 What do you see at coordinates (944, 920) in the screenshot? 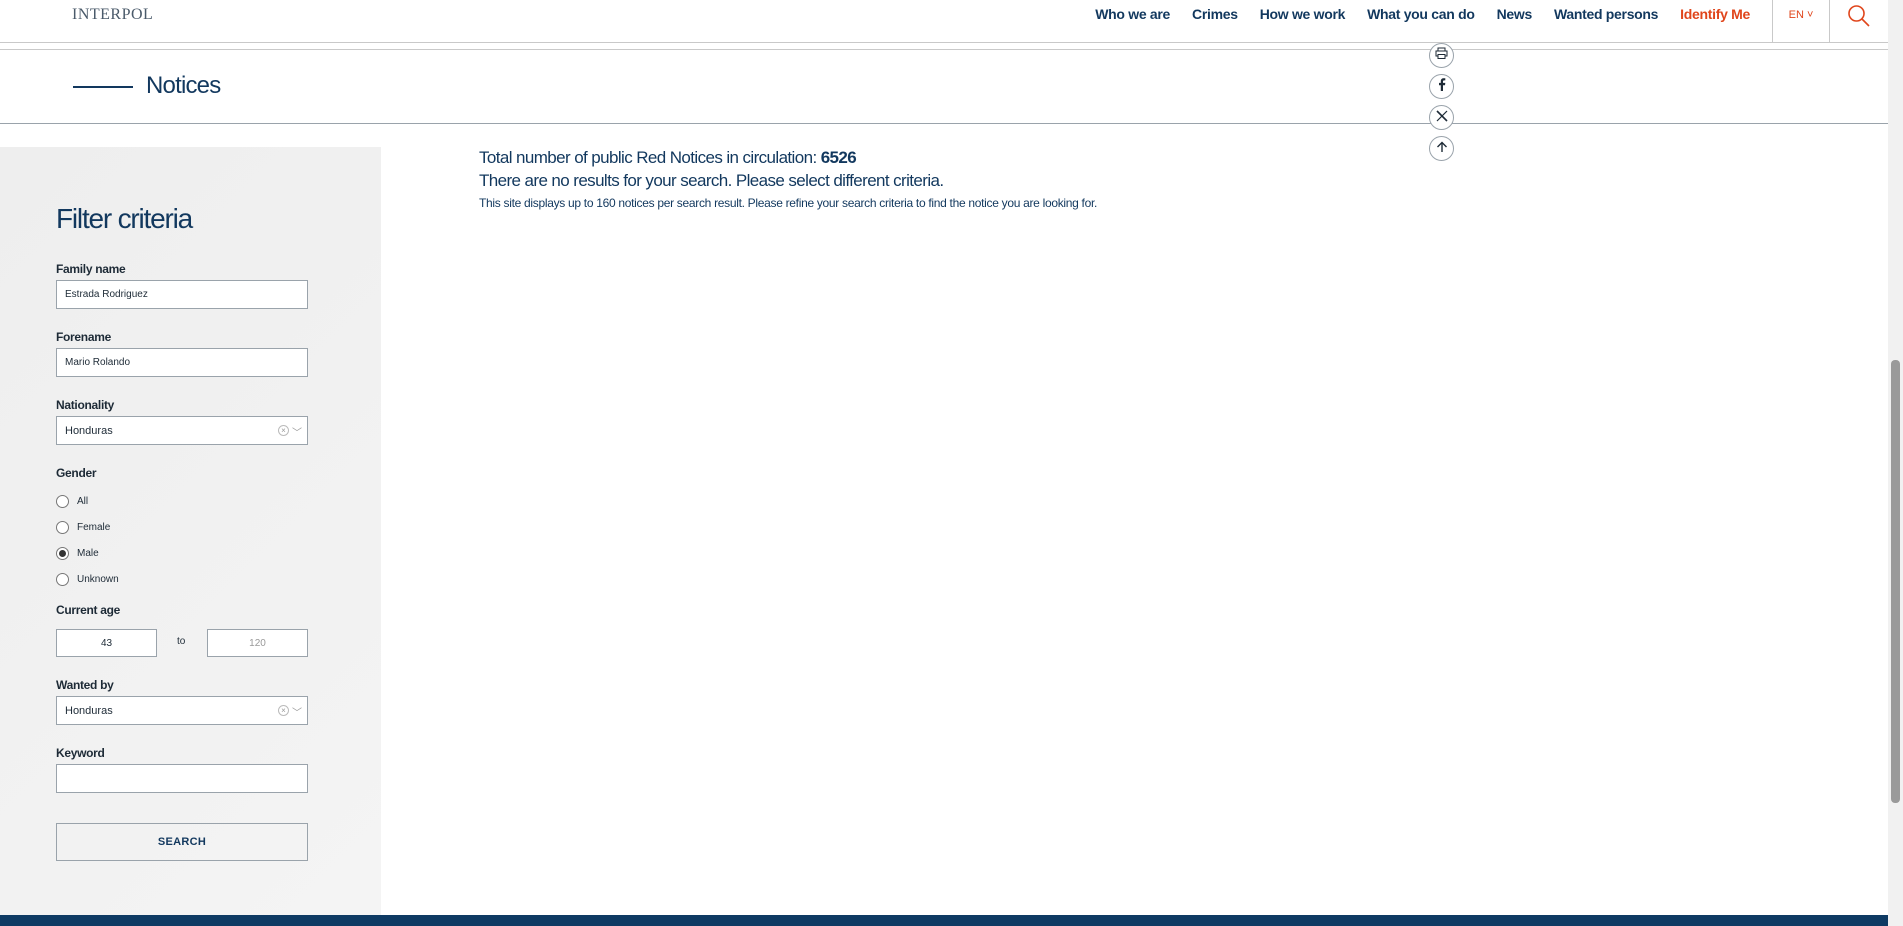
I see `footer-band` at bounding box center [944, 920].